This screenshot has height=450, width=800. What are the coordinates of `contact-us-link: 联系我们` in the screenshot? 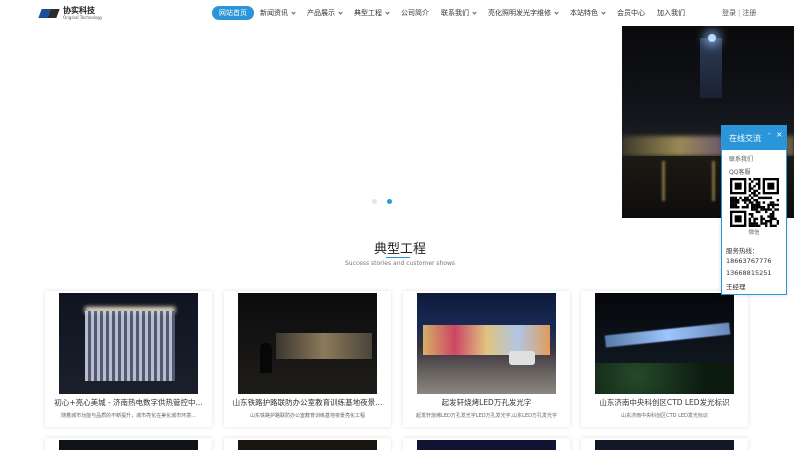 It's located at (741, 158).